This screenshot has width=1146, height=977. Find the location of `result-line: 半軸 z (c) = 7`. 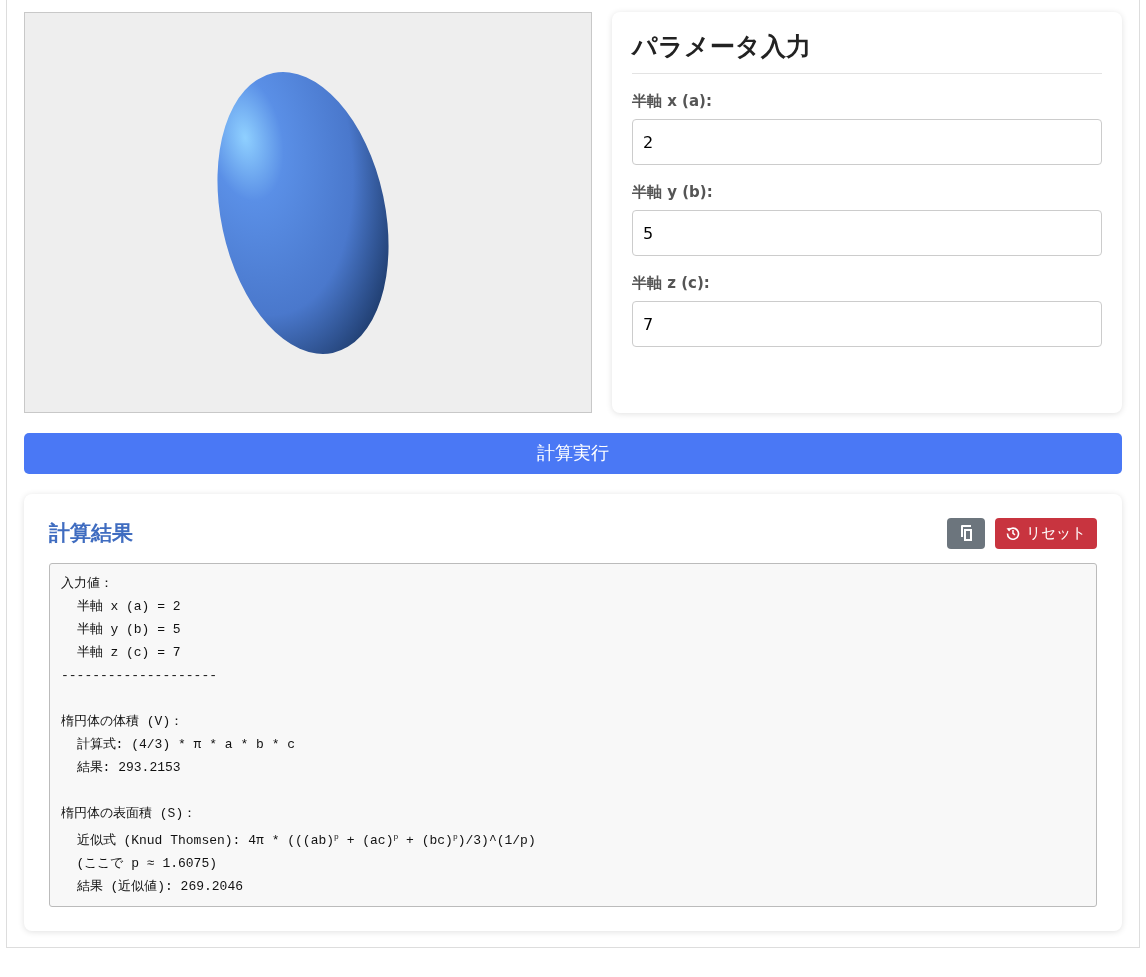

result-line: 半軸 z (c) = 7 is located at coordinates (128, 652).